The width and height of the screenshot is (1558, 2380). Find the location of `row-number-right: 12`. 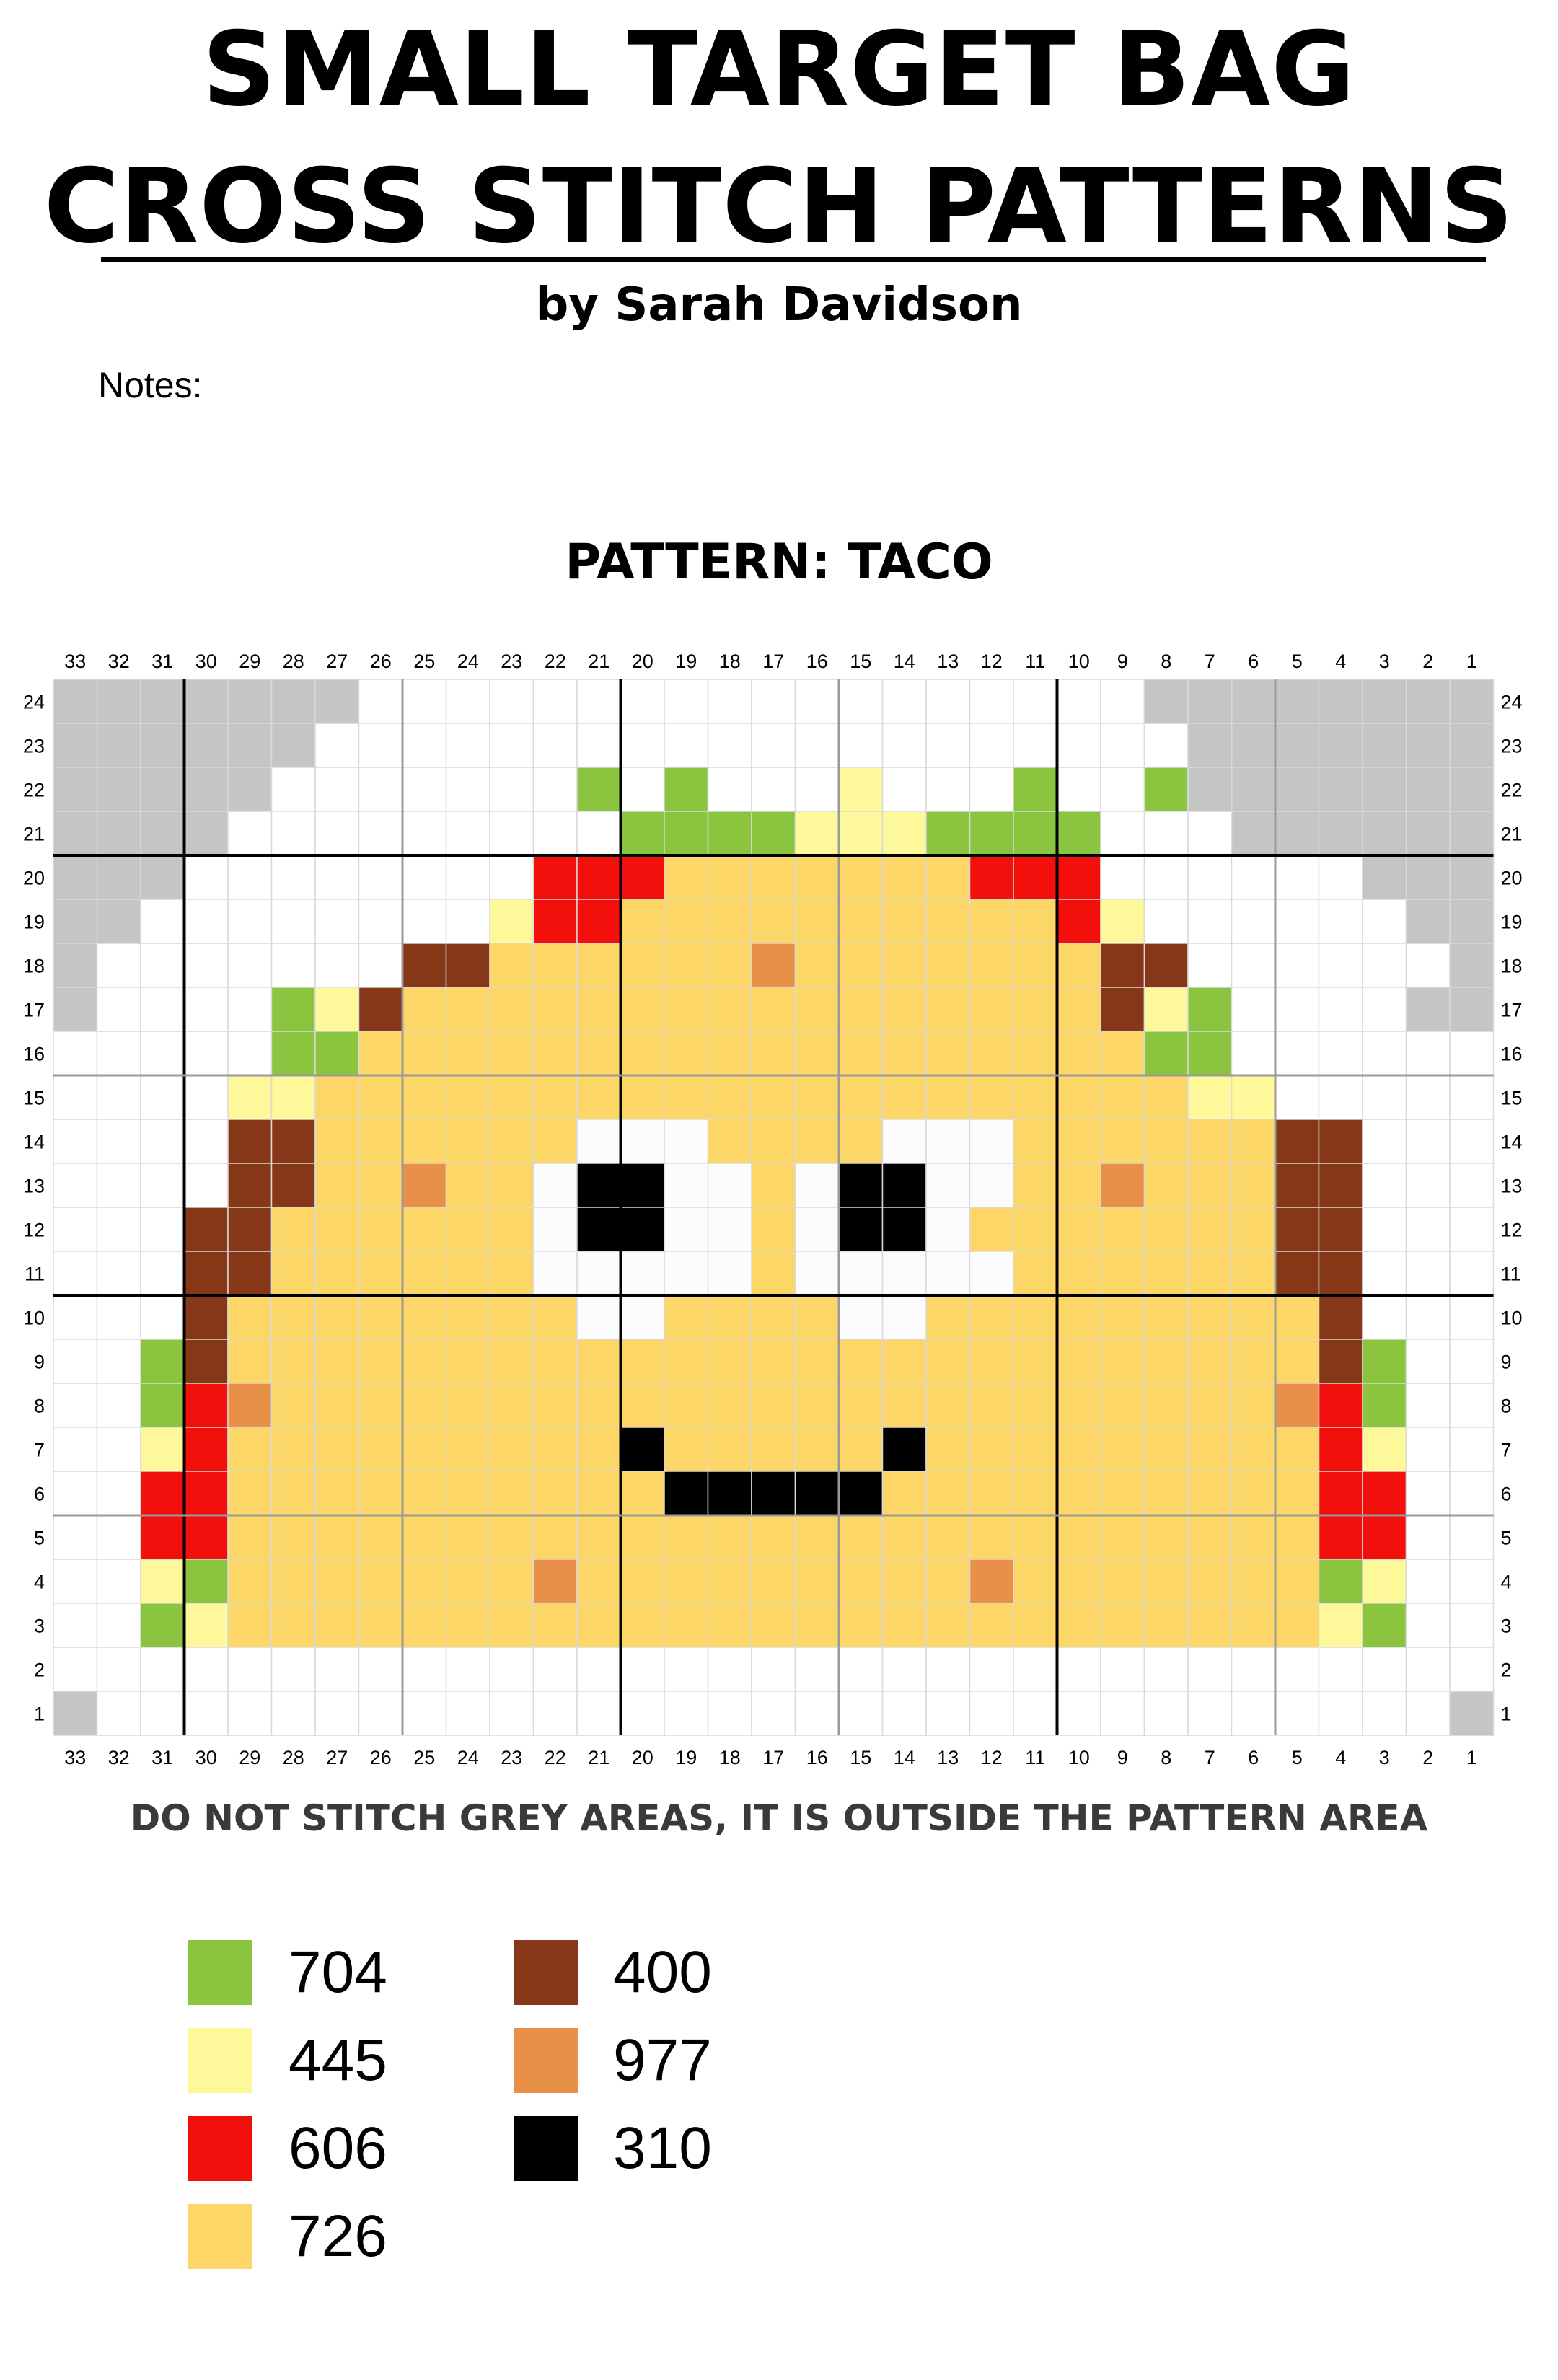

row-number-right: 12 is located at coordinates (1512, 1230).